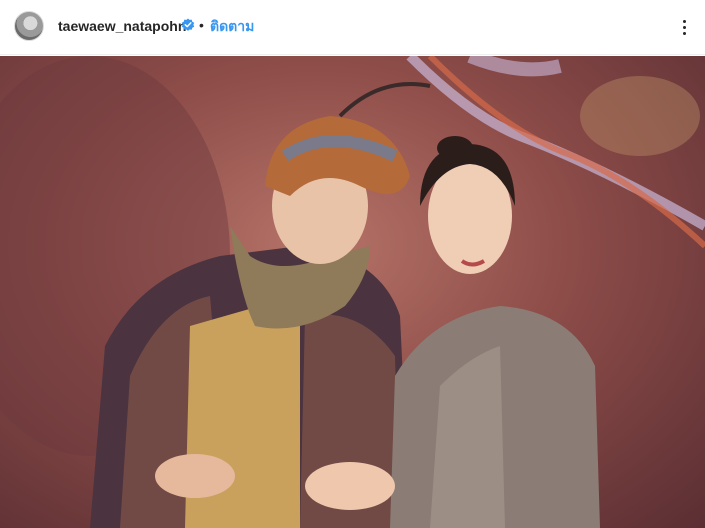  I want to click on username-link: taewaew_natapohn, so click(122, 26).